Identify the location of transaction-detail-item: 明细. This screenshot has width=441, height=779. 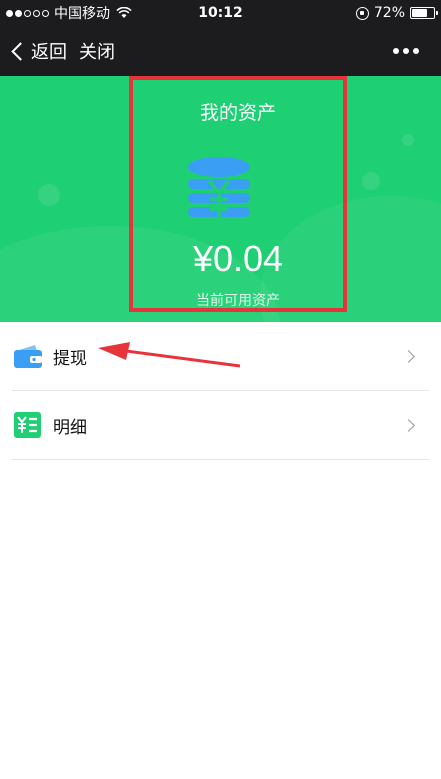
(220, 425).